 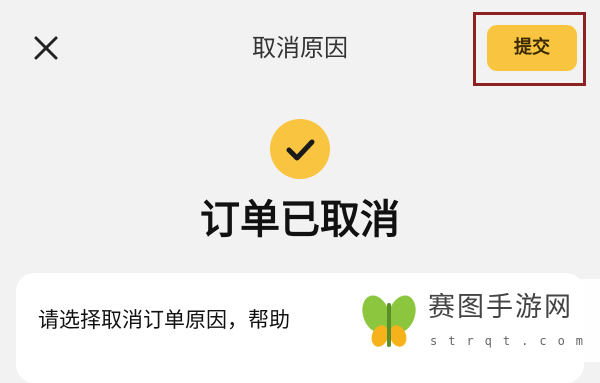 I want to click on watermark-domain: strqt.com, so click(x=512, y=341).